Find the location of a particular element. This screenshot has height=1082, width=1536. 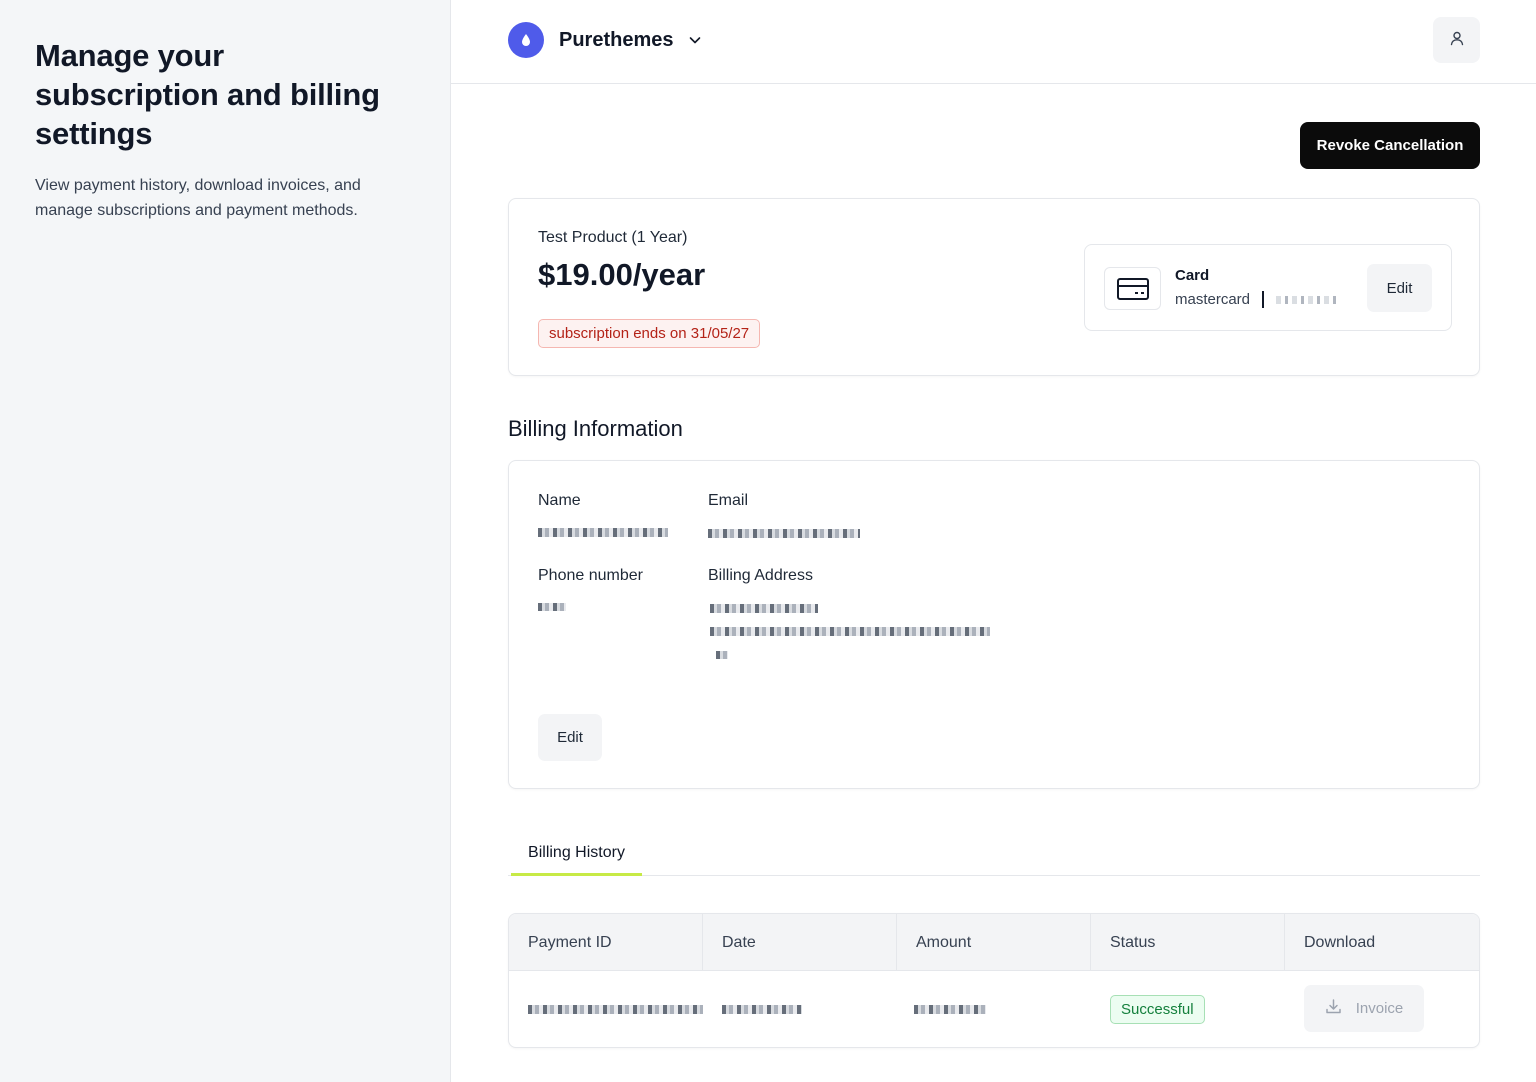

redacted-payment-id is located at coordinates (615, 1009).